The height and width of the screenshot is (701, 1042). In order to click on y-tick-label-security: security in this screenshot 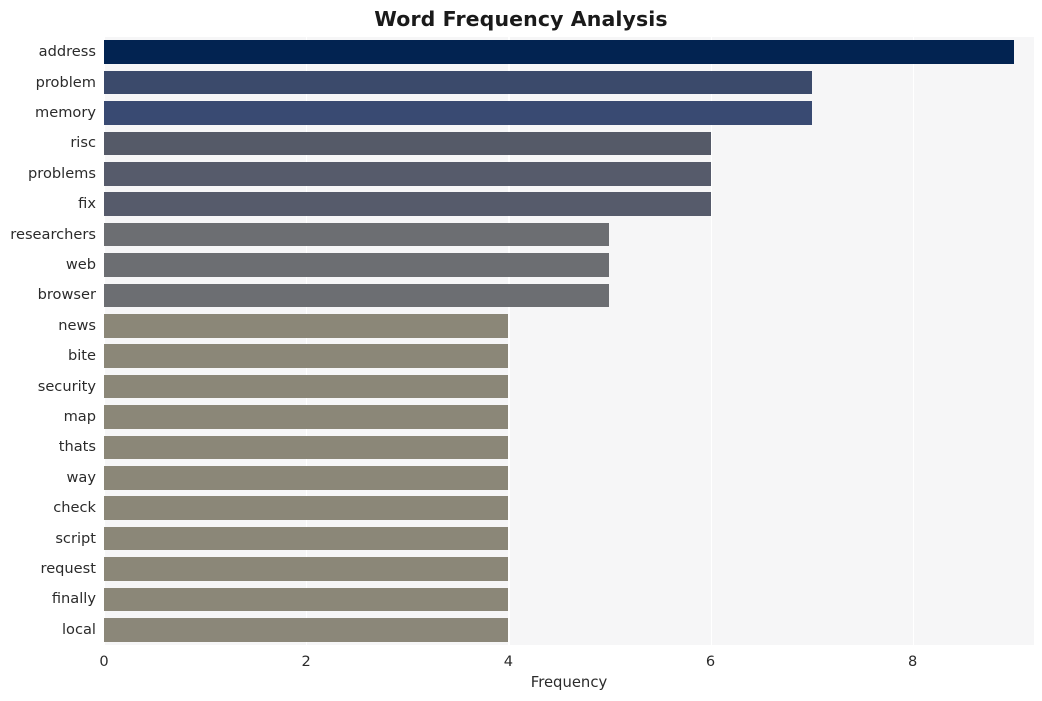, I will do `click(66, 386)`.